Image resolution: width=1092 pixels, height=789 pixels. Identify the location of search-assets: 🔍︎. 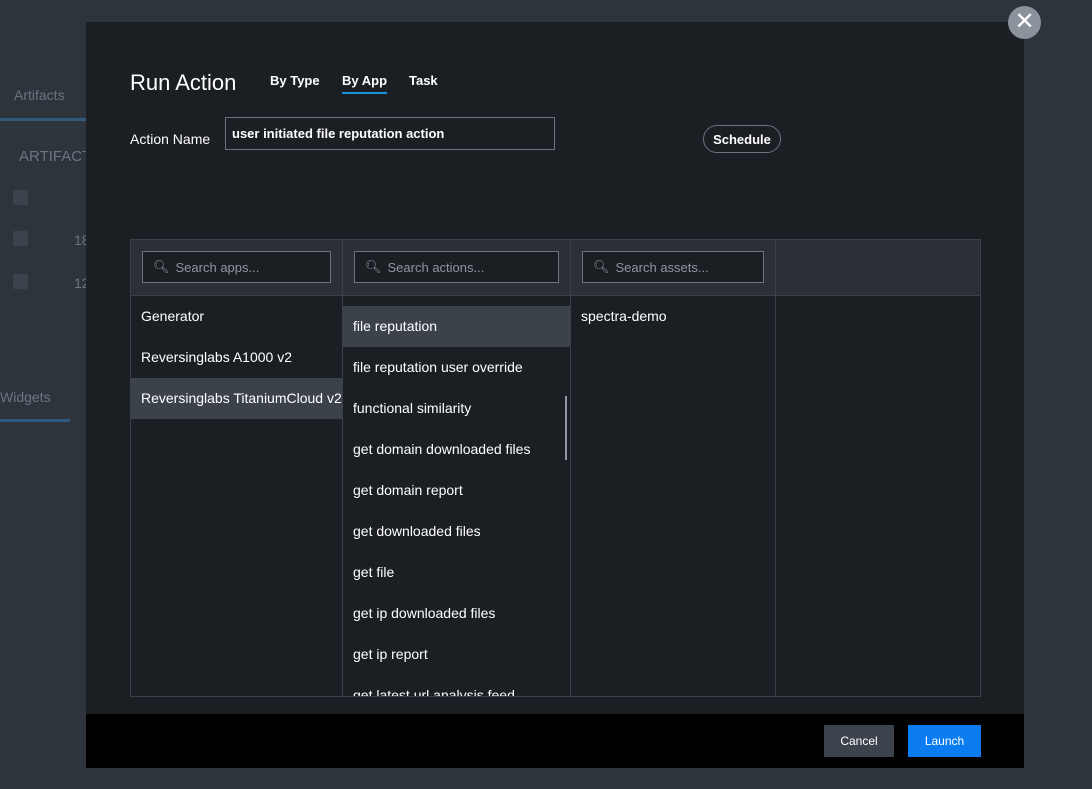
(674, 267).